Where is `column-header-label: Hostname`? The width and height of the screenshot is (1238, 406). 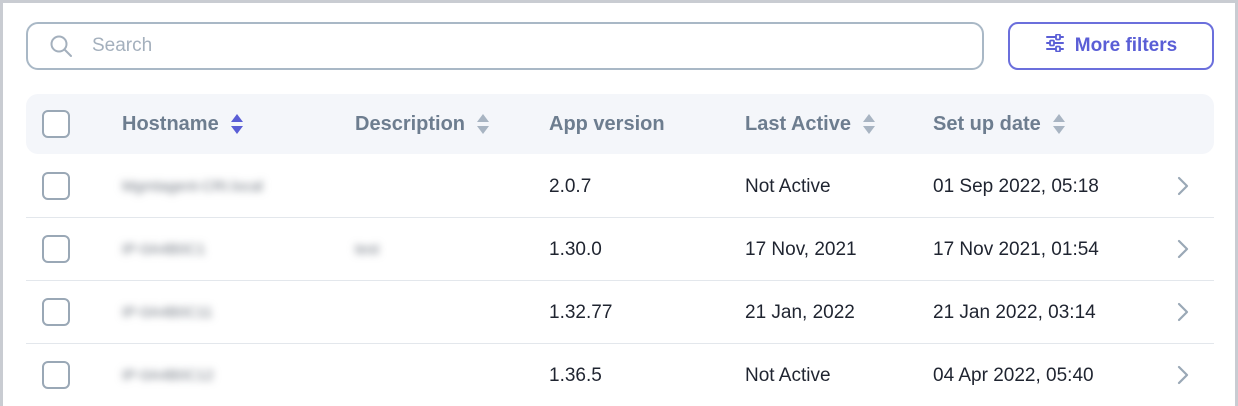
column-header-label: Hostname is located at coordinates (170, 123).